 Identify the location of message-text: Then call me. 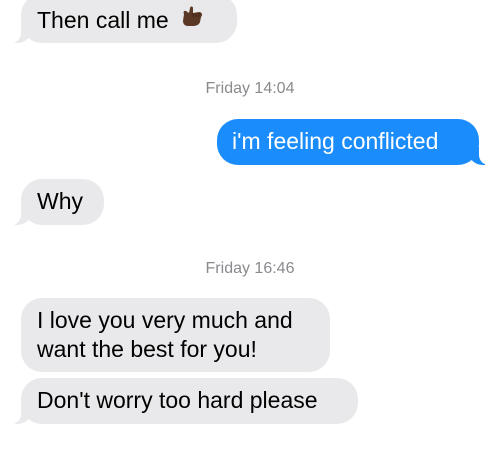
(103, 20).